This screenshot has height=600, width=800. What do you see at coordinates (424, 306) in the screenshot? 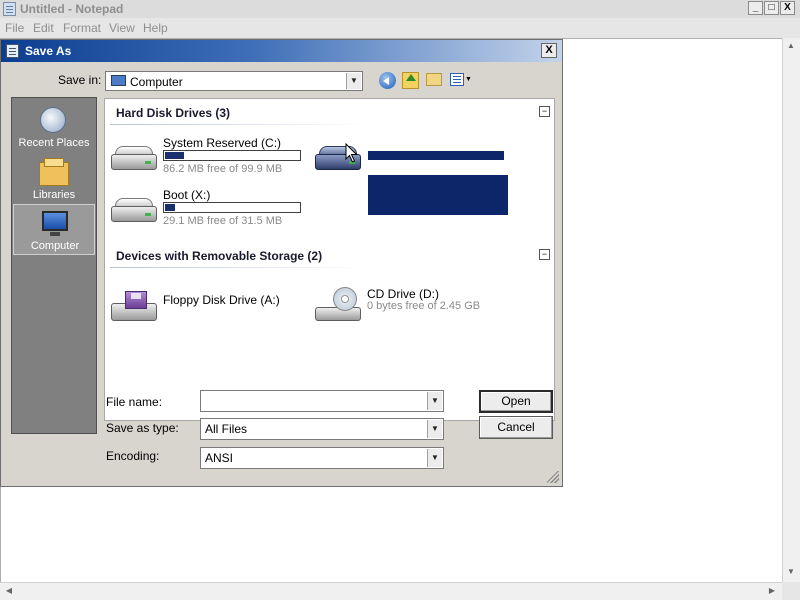
I see `drive-free-space: 0 bytes free of 2.45 GB` at bounding box center [424, 306].